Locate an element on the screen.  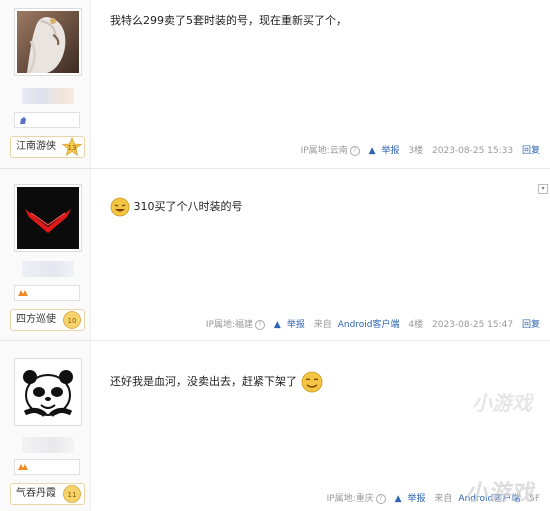
level-badge-icon: 11 is located at coordinates (72, 494).